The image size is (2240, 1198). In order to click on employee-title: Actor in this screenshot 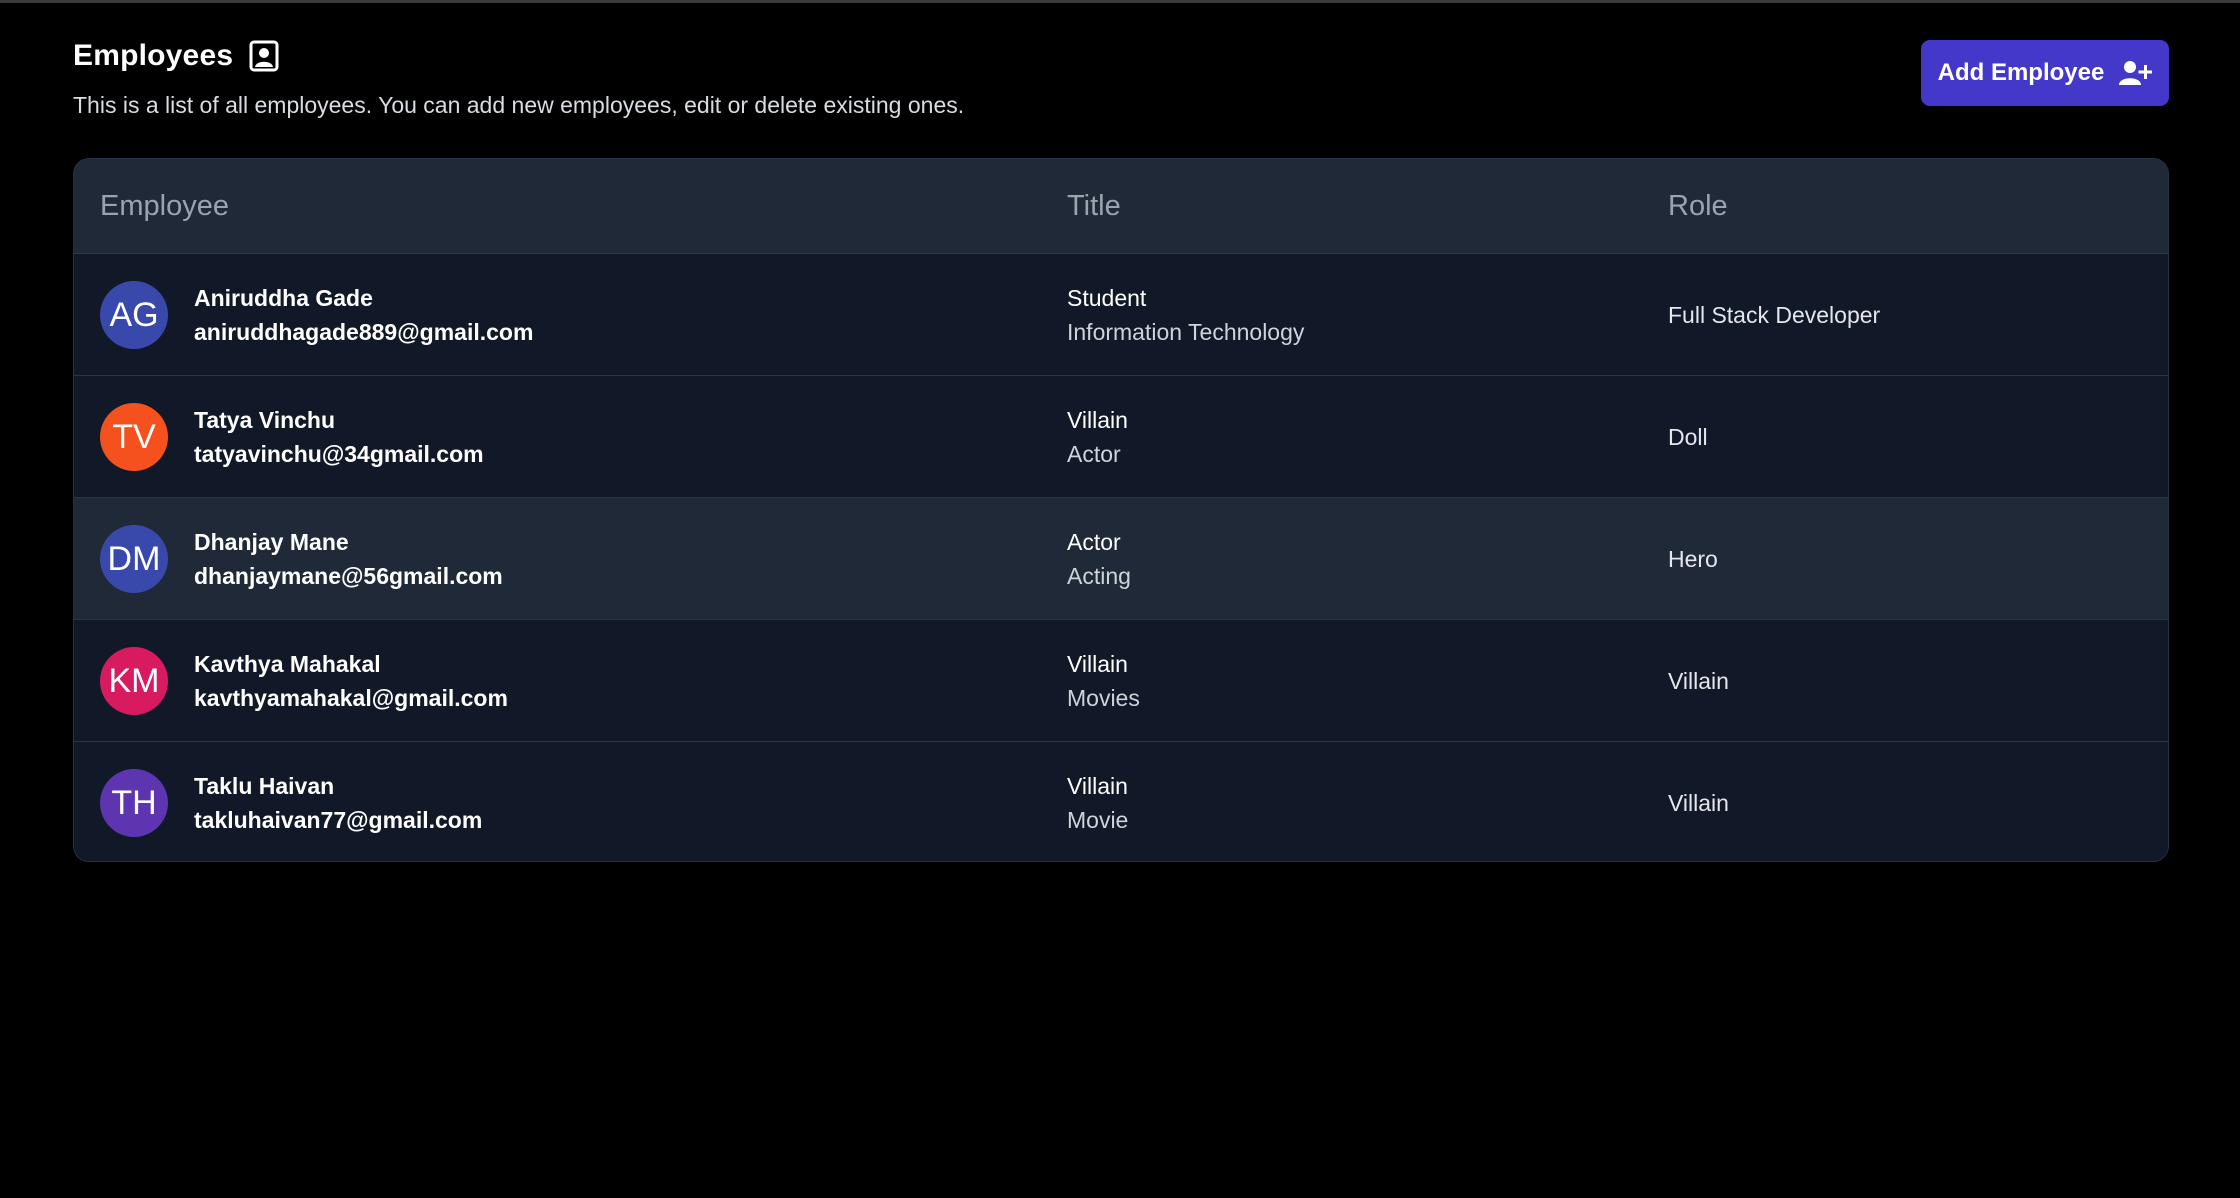, I will do `click(1094, 542)`.